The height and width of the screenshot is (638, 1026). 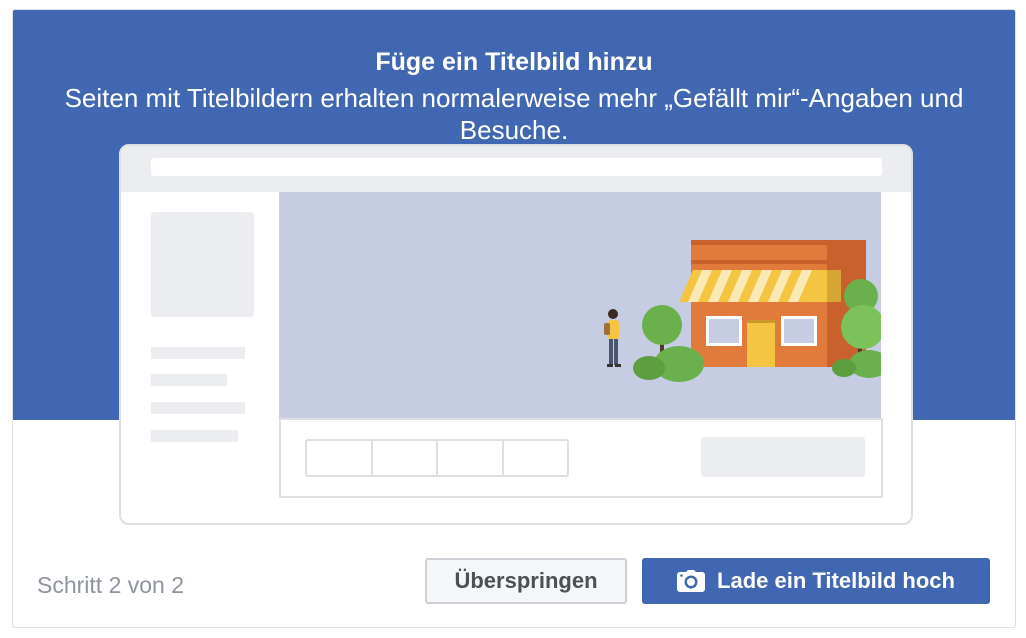 I want to click on preview-url-bar, so click(x=516, y=167).